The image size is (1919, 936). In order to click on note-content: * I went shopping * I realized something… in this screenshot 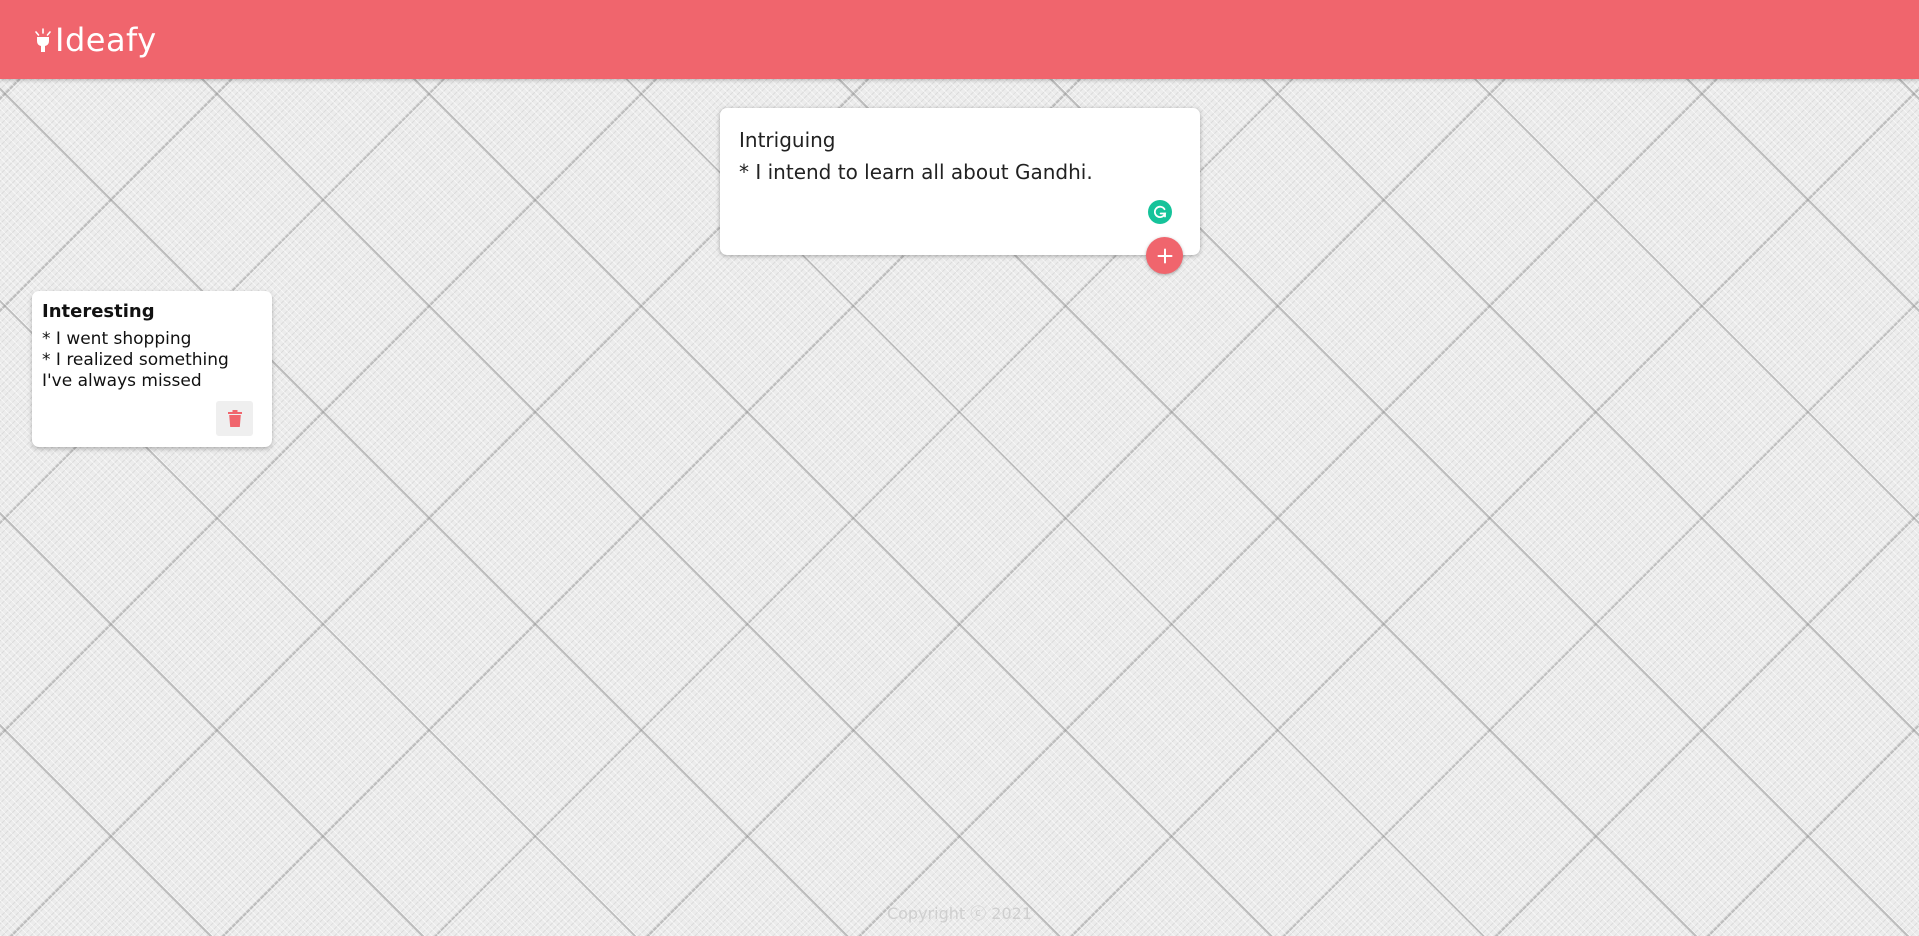, I will do `click(135, 360)`.